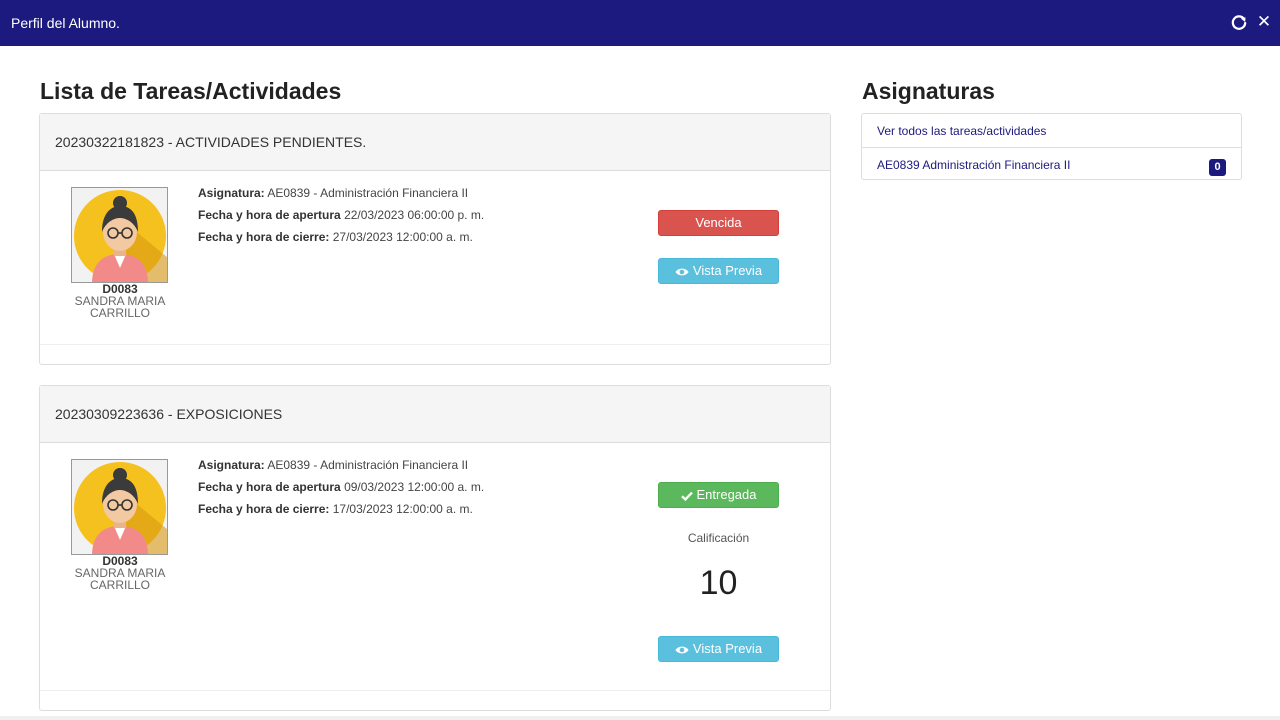 The width and height of the screenshot is (1280, 720). What do you see at coordinates (402, 509) in the screenshot?
I see `cierre-value: 17/03/2023 12:00:00 a. m.` at bounding box center [402, 509].